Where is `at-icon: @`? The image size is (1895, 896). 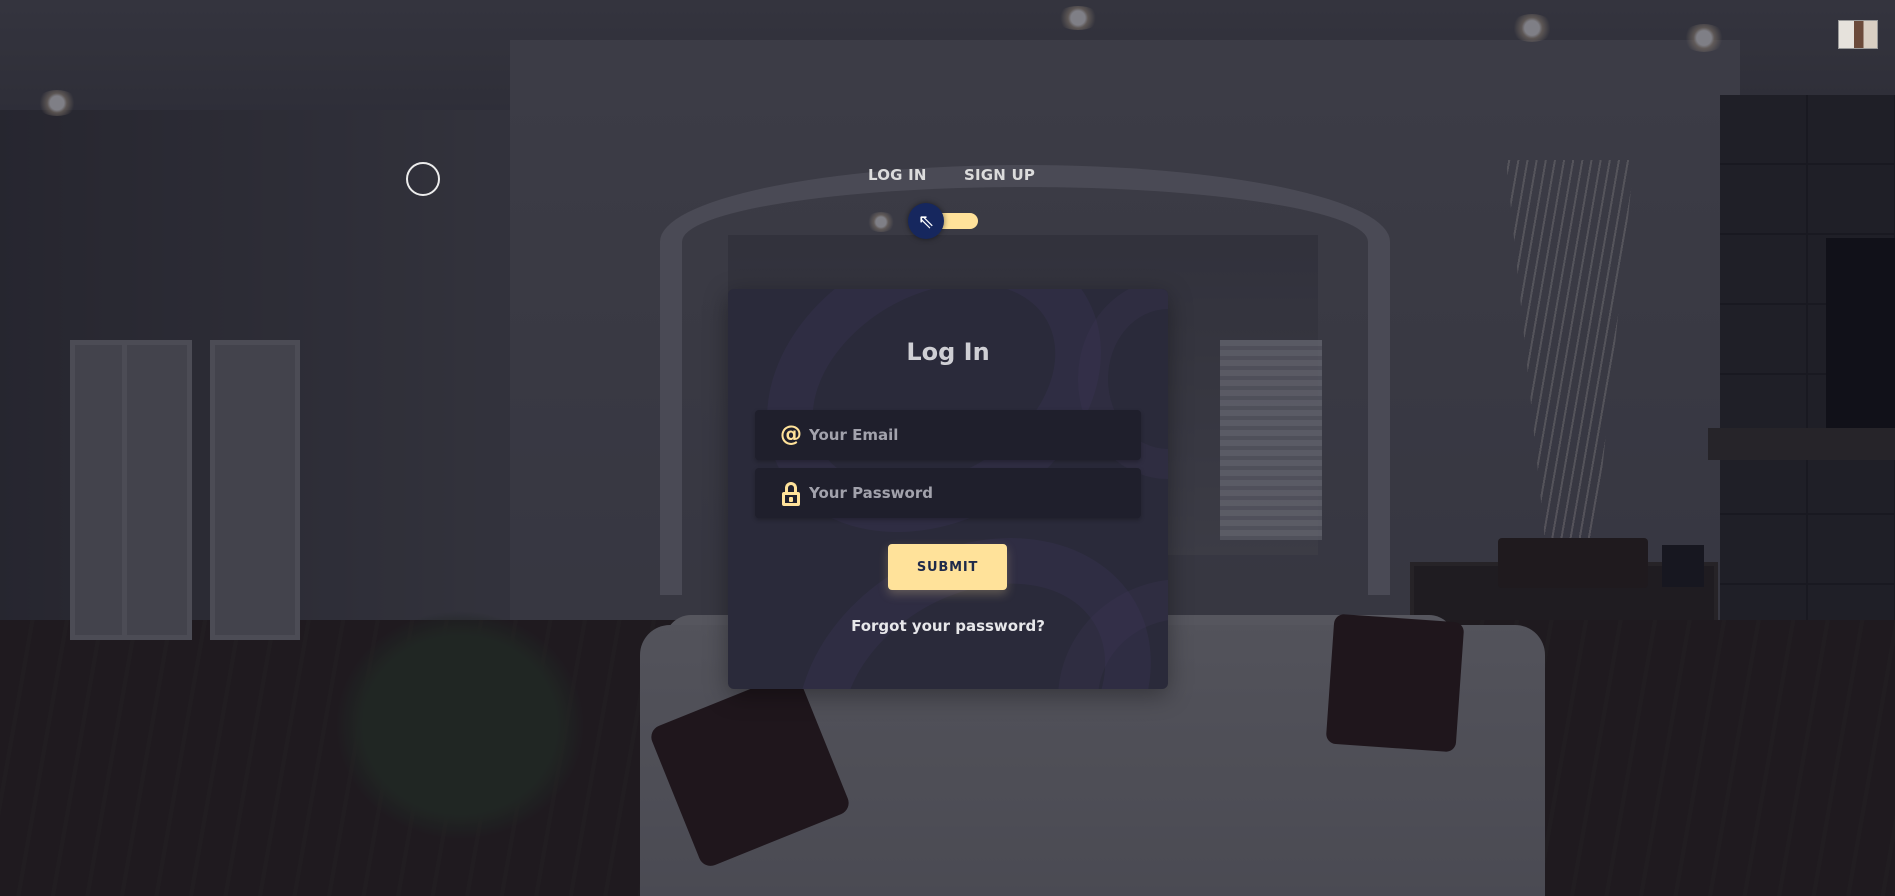
at-icon: @ is located at coordinates (791, 434).